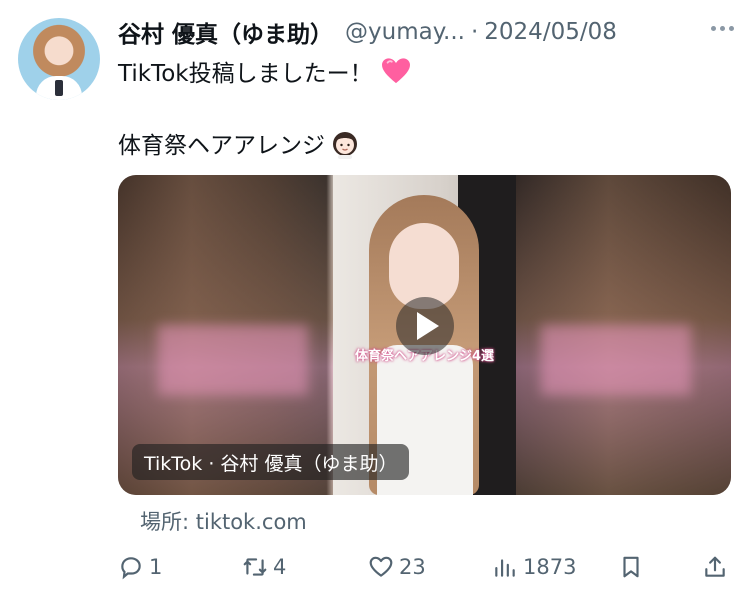 This screenshot has width=750, height=590. I want to click on avatar-tie, so click(59, 88).